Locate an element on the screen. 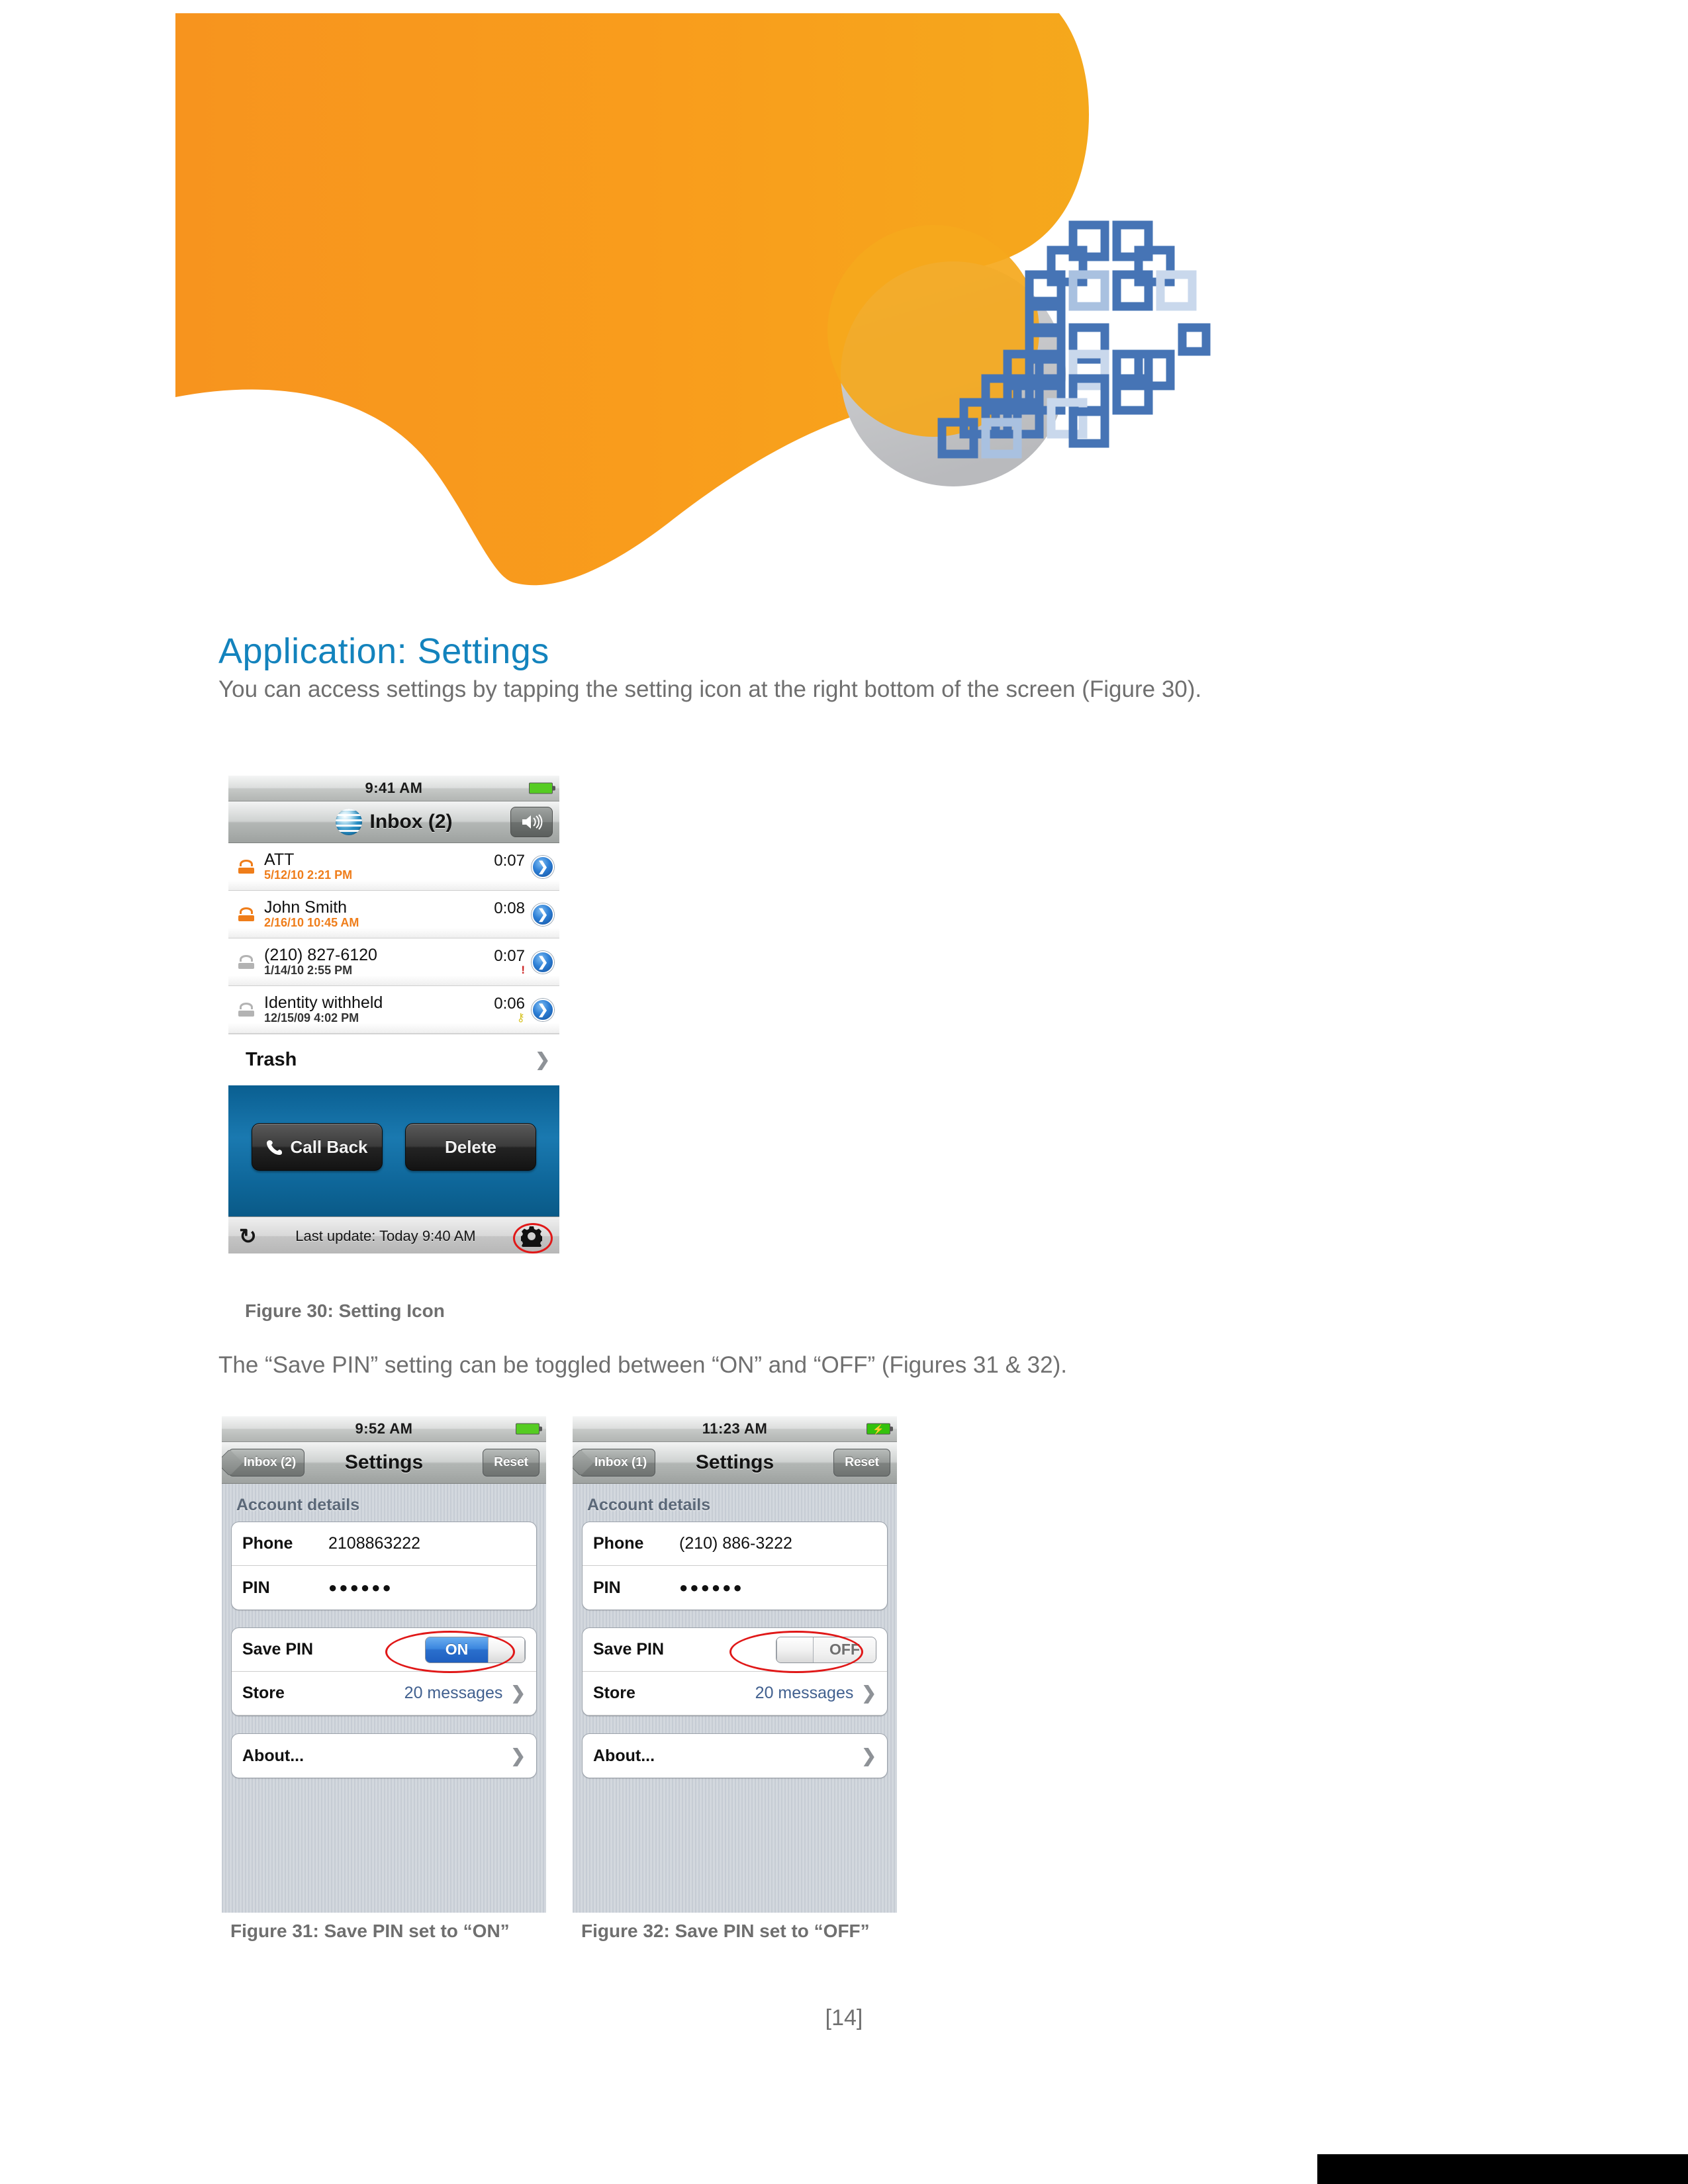 This screenshot has height=2184, width=1688. message-row: (210) 827-6120 1/14/10 2:55 PM 0:07 ! ❯ is located at coordinates (393, 962).